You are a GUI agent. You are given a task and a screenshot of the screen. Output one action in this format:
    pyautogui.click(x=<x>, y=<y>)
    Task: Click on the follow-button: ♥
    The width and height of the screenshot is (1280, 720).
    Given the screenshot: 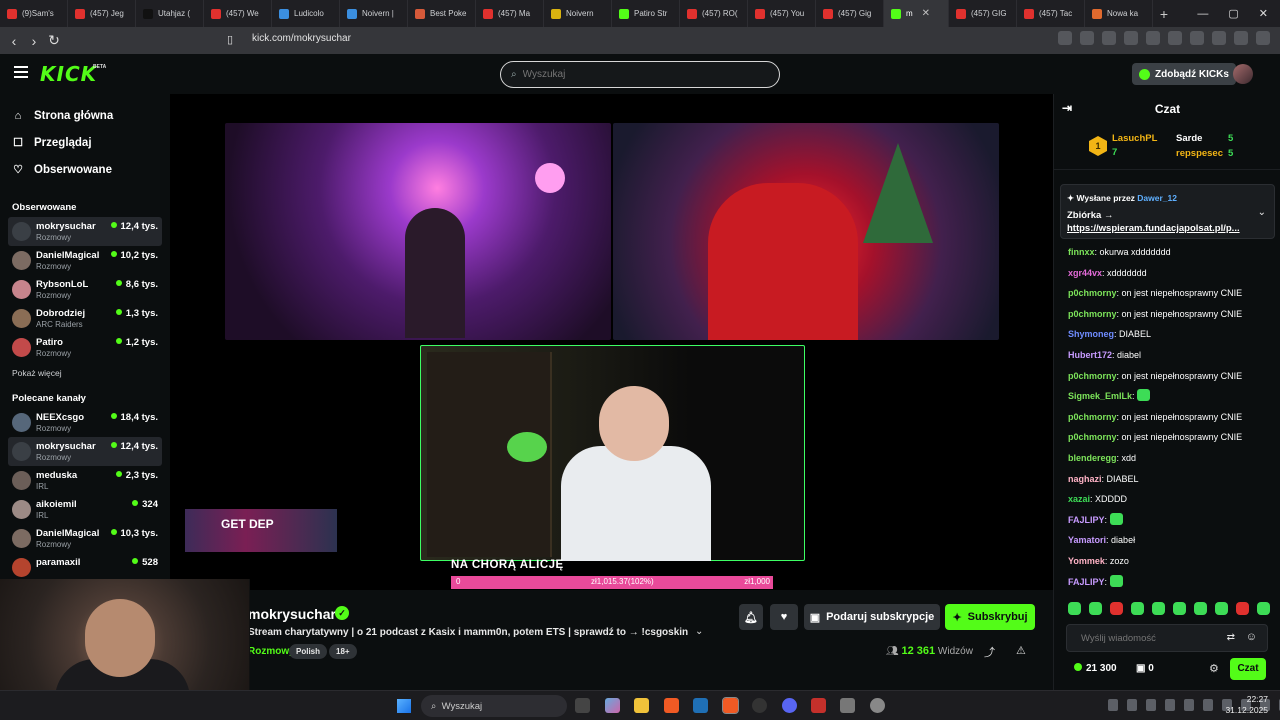 What is the action you would take?
    pyautogui.click(x=784, y=617)
    